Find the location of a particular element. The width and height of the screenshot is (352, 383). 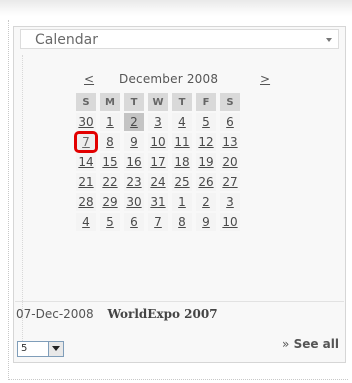

prev-month-link: < is located at coordinates (89, 79).